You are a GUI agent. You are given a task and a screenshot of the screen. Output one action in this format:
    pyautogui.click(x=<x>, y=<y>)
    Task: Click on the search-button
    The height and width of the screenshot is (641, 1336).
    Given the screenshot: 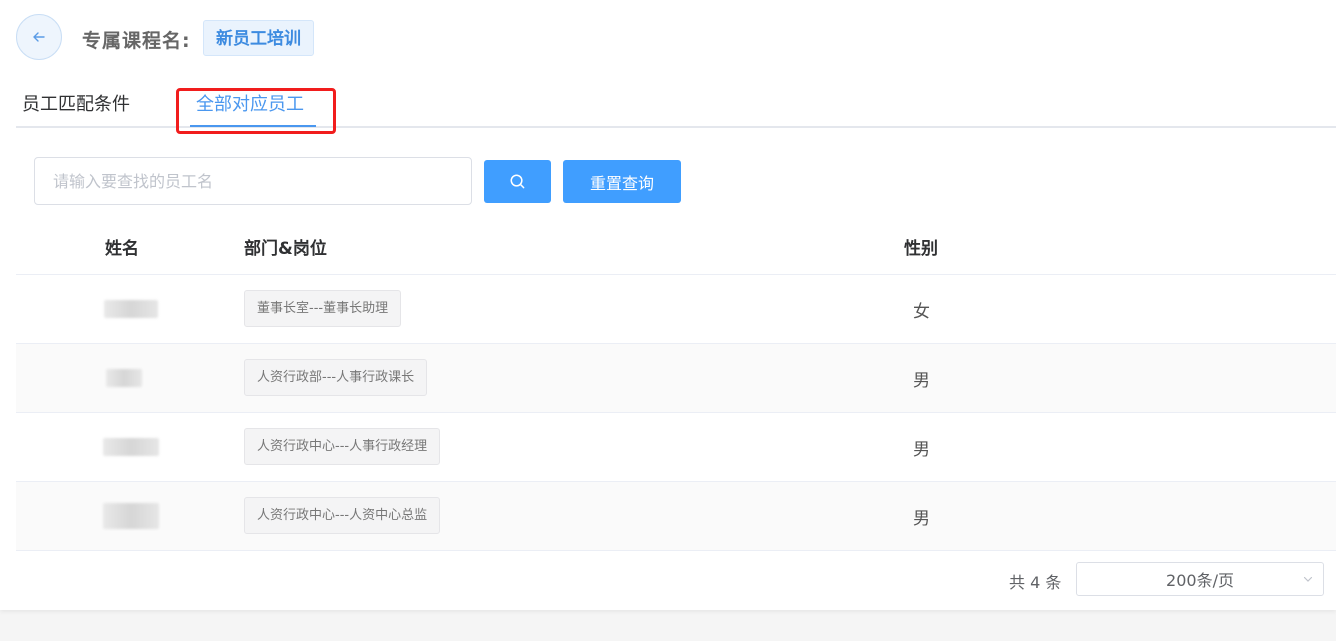 What is the action you would take?
    pyautogui.click(x=517, y=181)
    